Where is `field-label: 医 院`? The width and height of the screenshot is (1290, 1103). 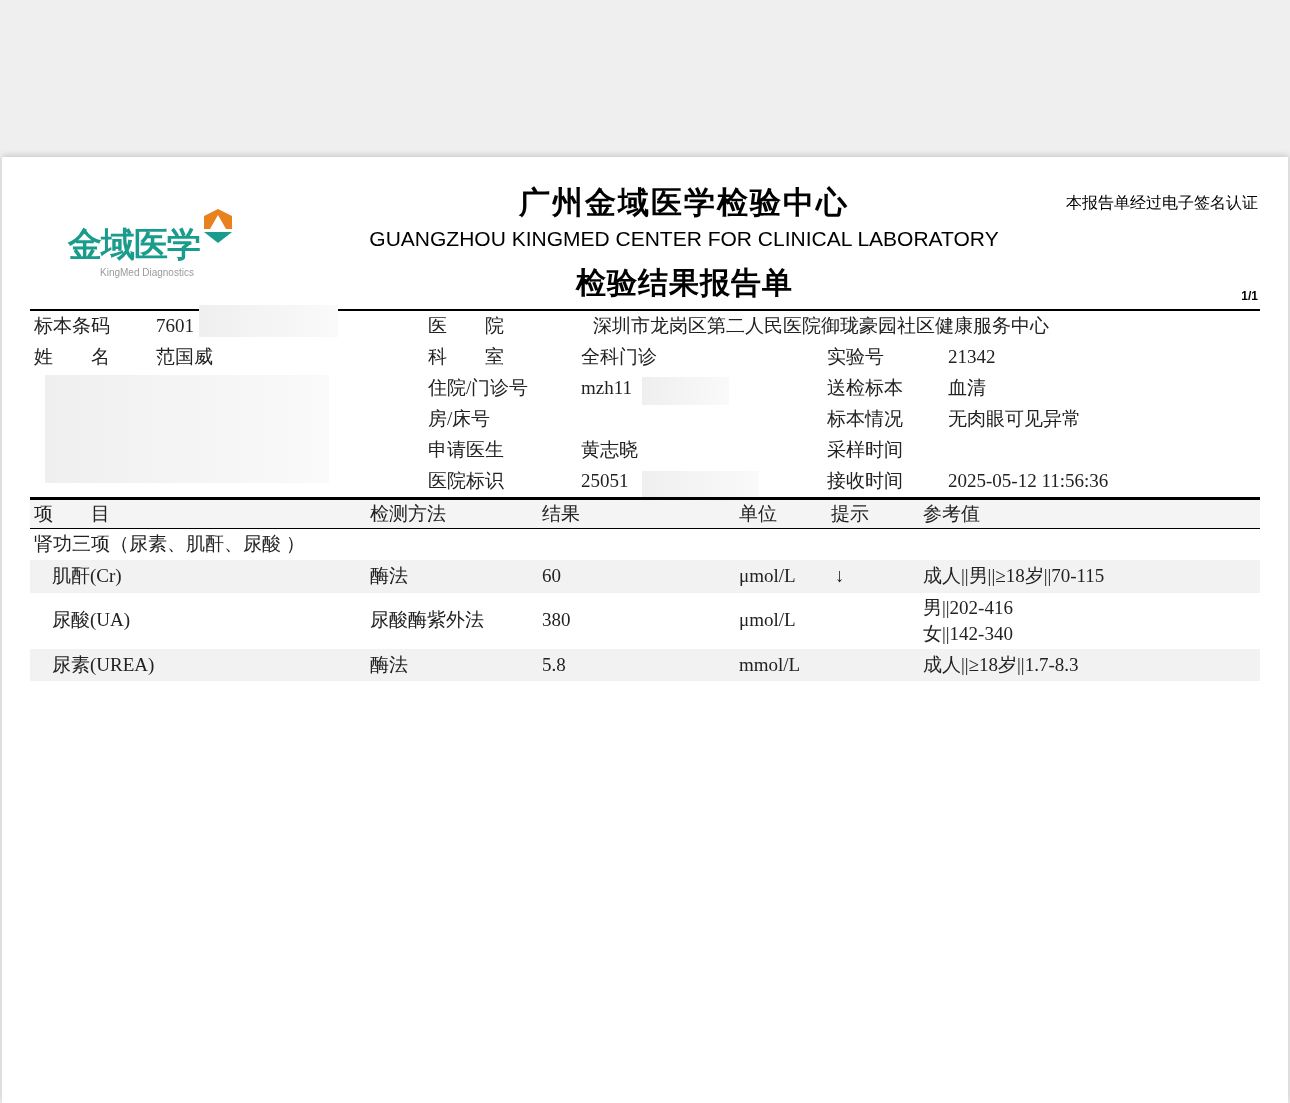
field-label: 医 院 is located at coordinates (466, 326).